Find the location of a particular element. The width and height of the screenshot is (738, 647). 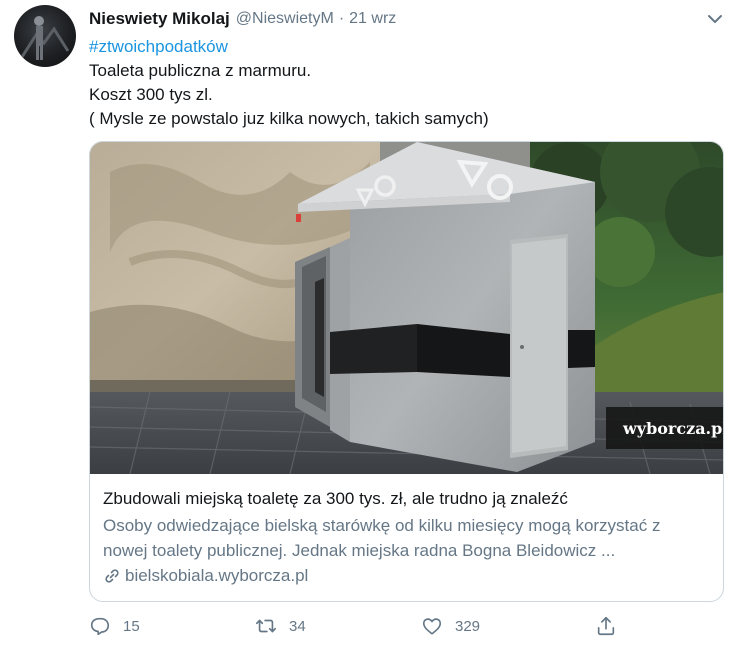

user-handle: @NieswietyM is located at coordinates (285, 19).